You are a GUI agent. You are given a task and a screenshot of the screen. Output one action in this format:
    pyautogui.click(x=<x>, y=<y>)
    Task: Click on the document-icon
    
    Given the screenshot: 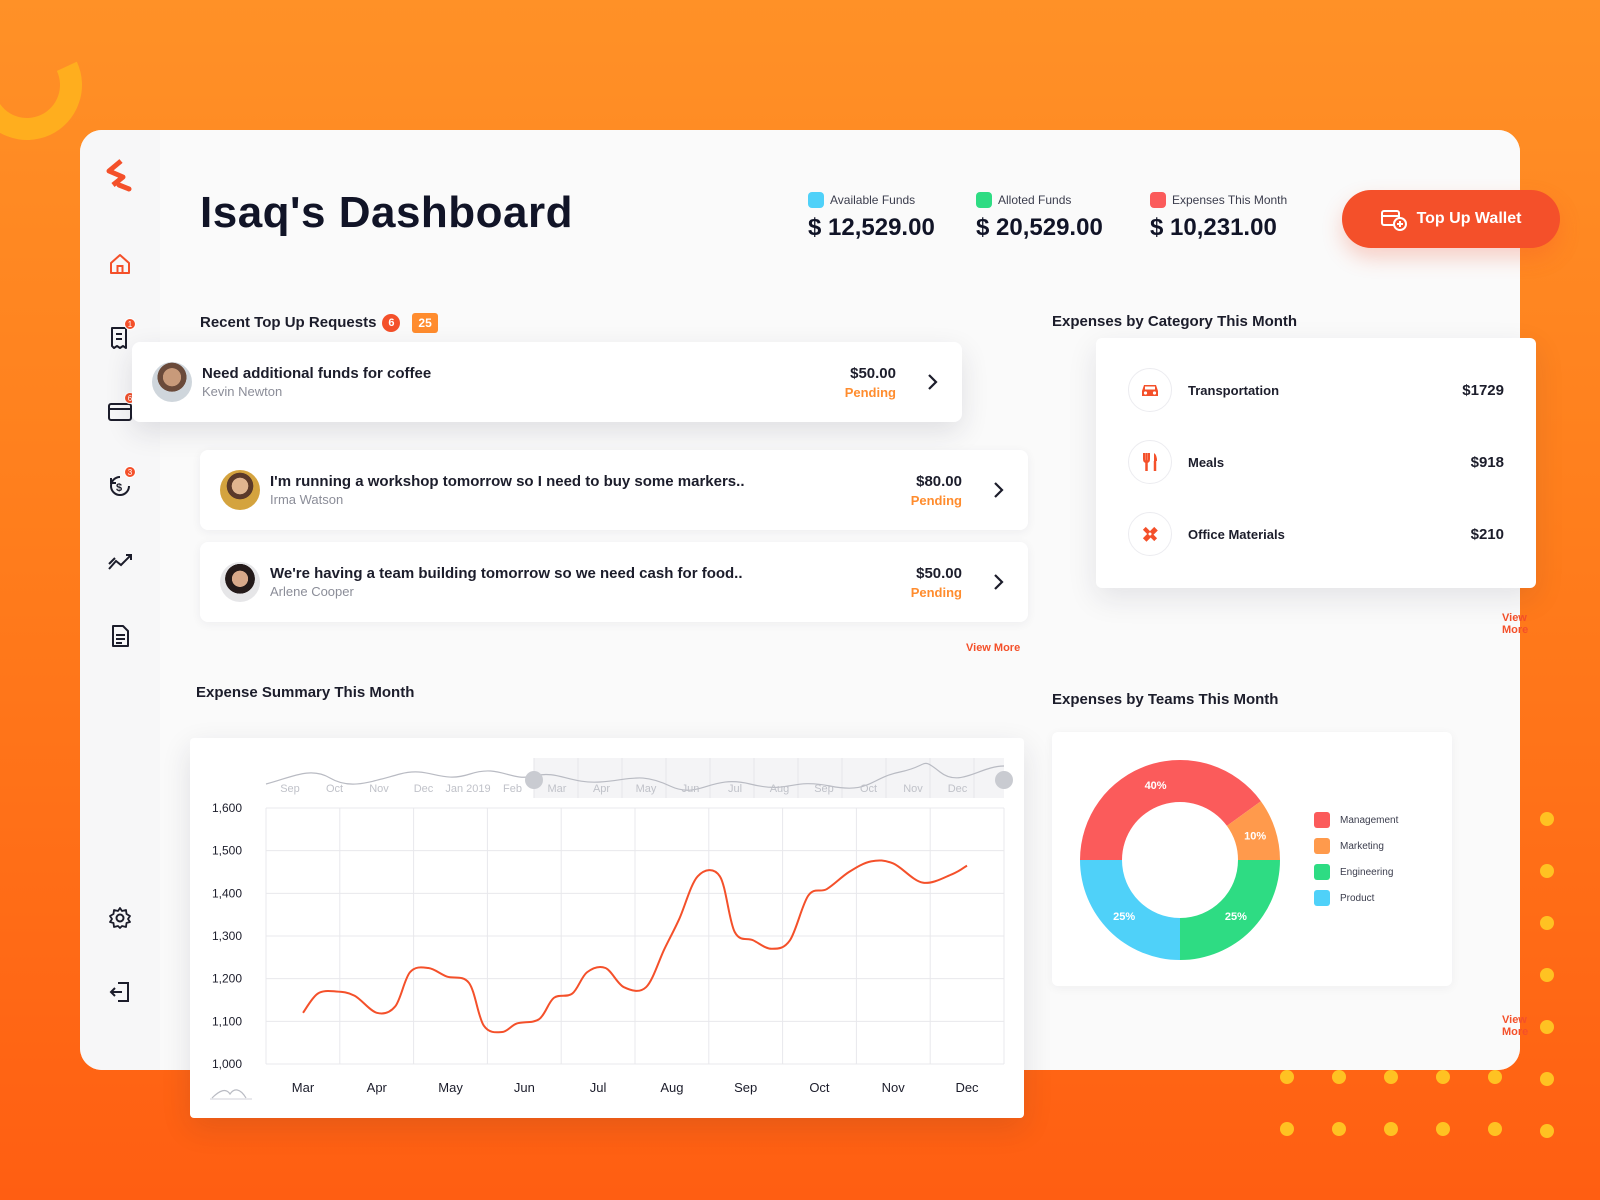 What is the action you would take?
    pyautogui.click(x=120, y=636)
    